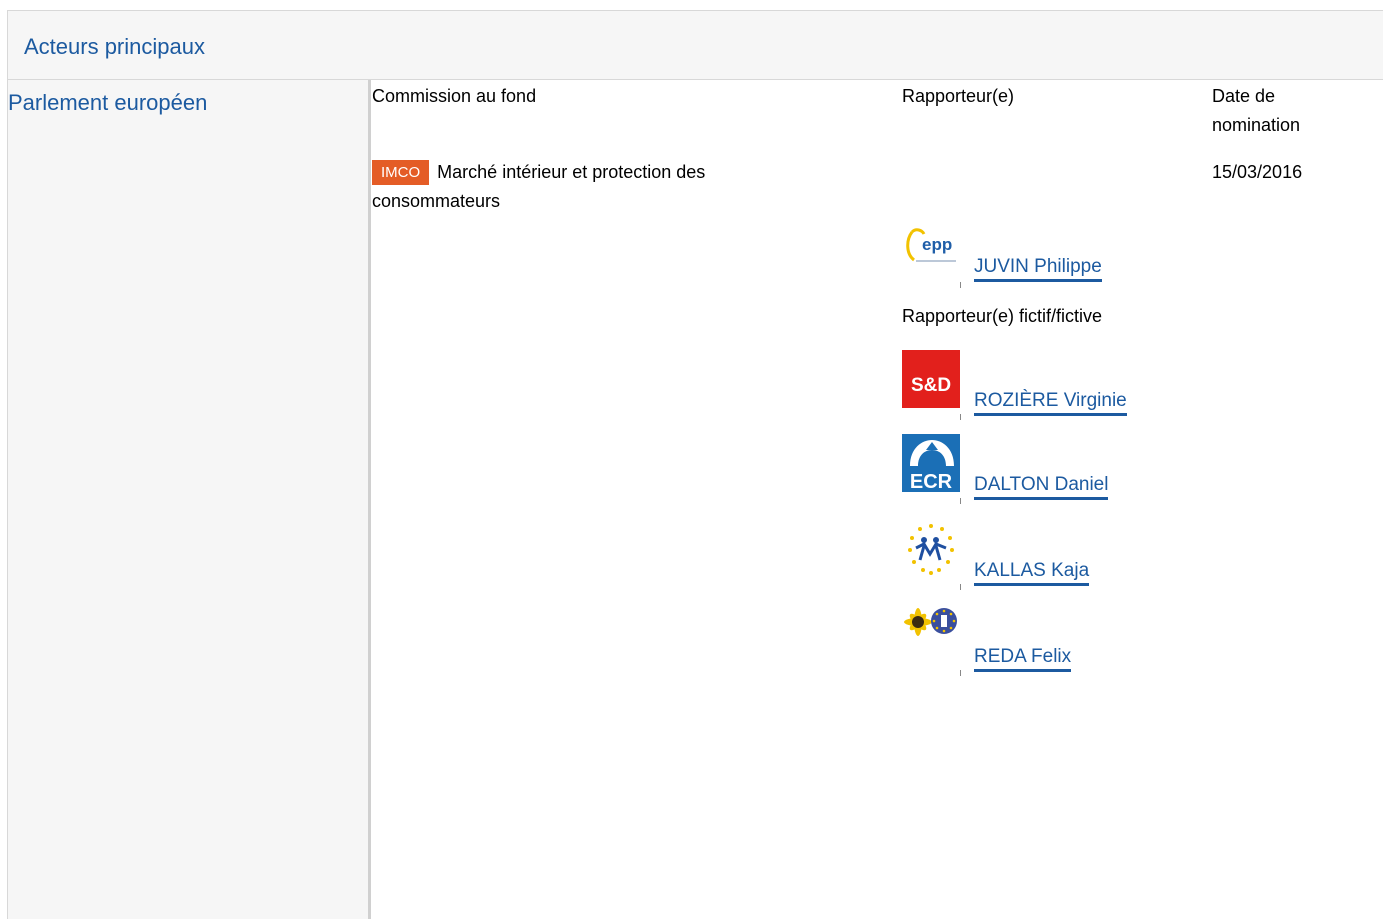 This screenshot has width=1383, height=919. Describe the element at coordinates (1052, 253) in the screenshot. I see `rapporteur-entry: epp JUVIN Philippe` at that location.